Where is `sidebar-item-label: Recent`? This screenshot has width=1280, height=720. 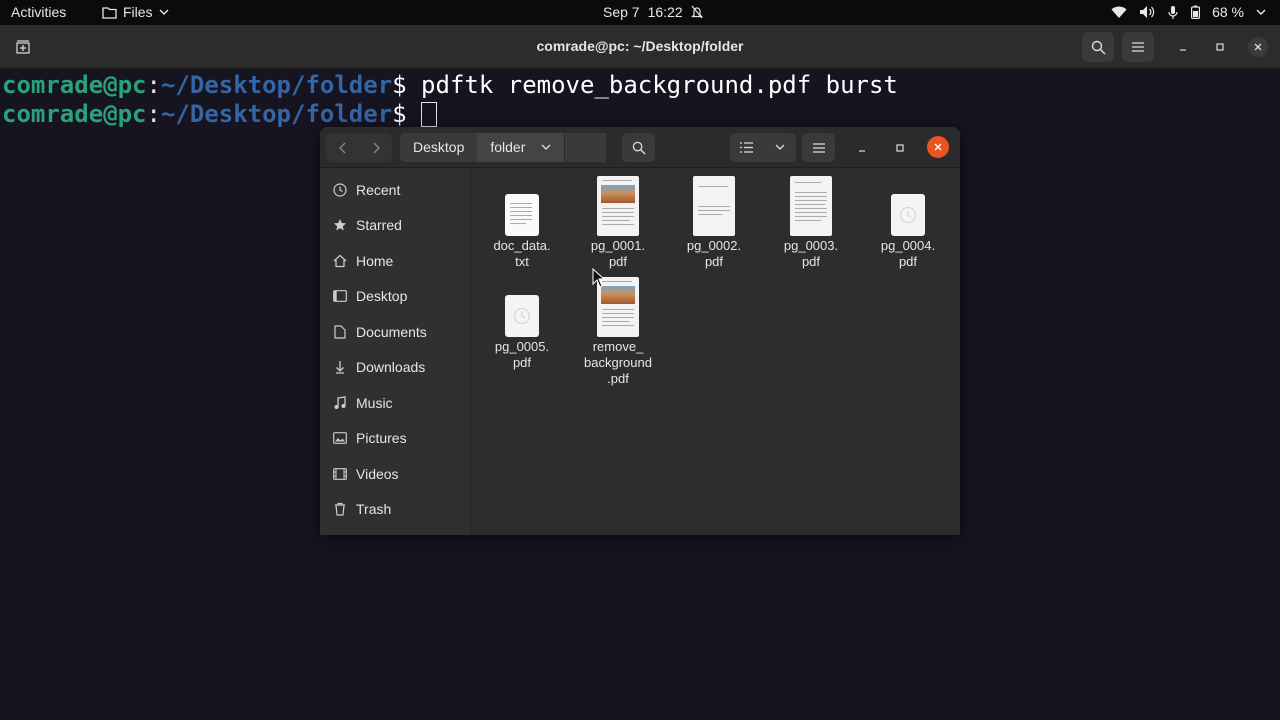 sidebar-item-label: Recent is located at coordinates (378, 189).